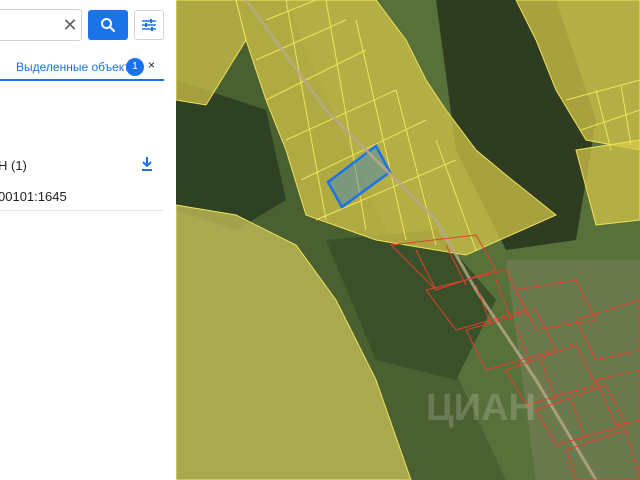  What do you see at coordinates (70, 25) in the screenshot?
I see `clear-search-icon: ✕` at bounding box center [70, 25].